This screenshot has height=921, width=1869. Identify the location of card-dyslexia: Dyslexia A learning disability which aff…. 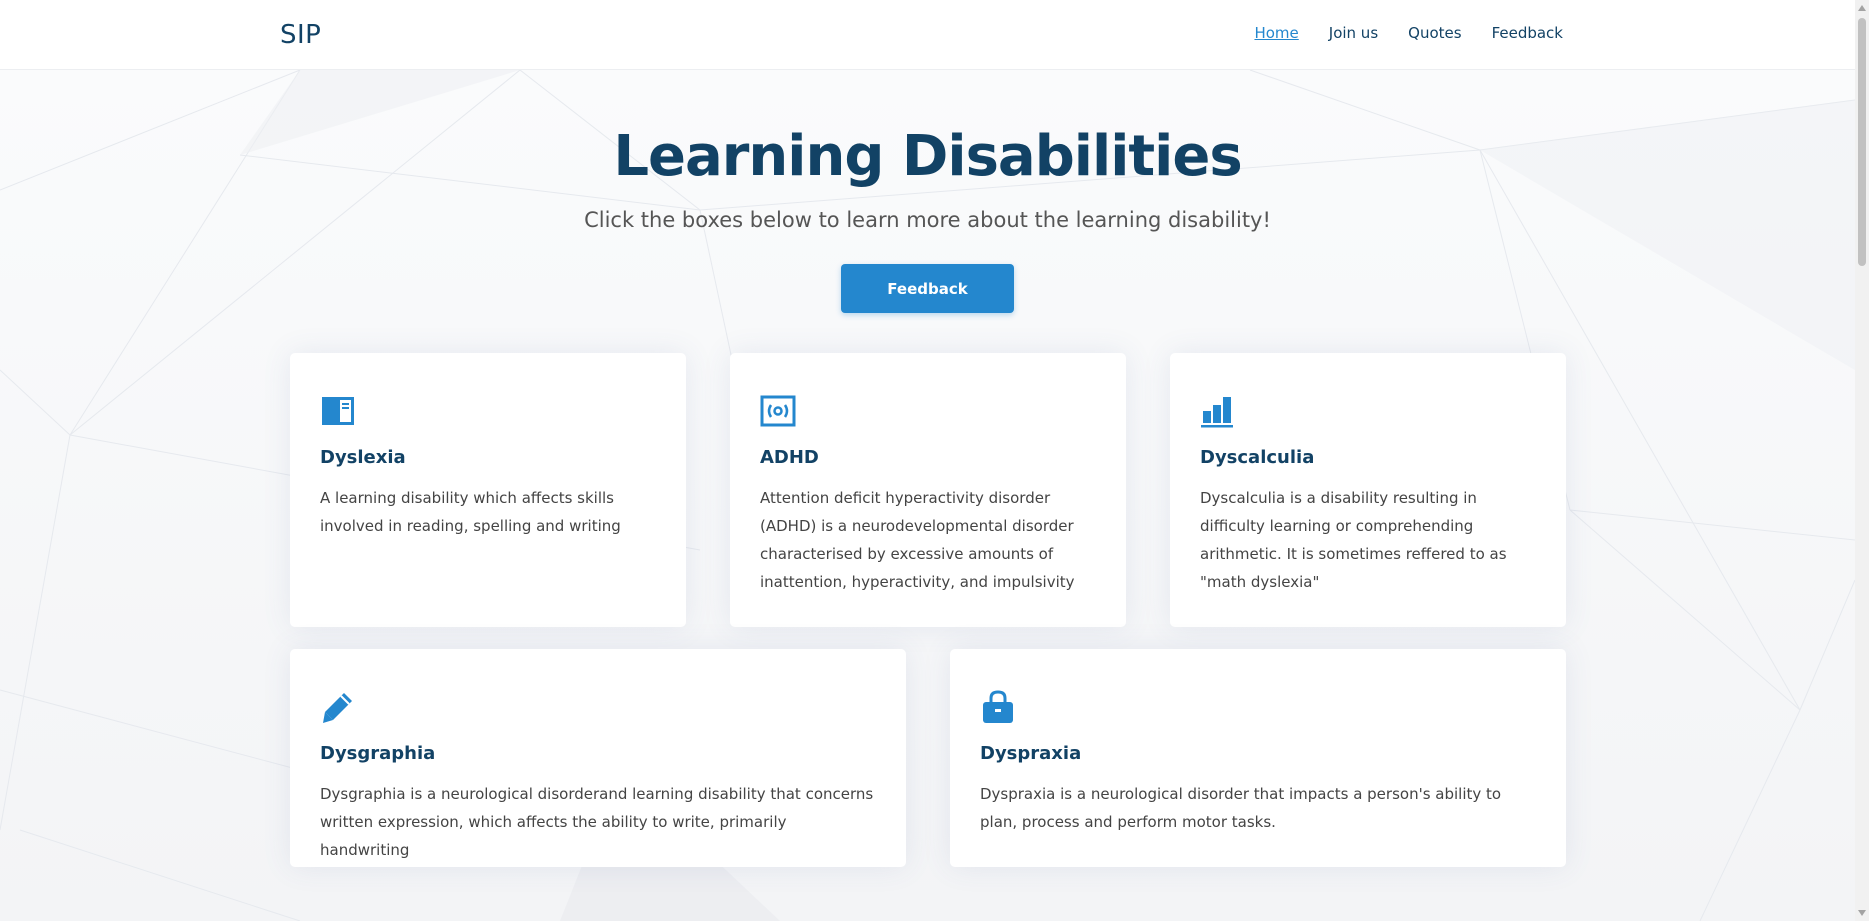
(488, 490).